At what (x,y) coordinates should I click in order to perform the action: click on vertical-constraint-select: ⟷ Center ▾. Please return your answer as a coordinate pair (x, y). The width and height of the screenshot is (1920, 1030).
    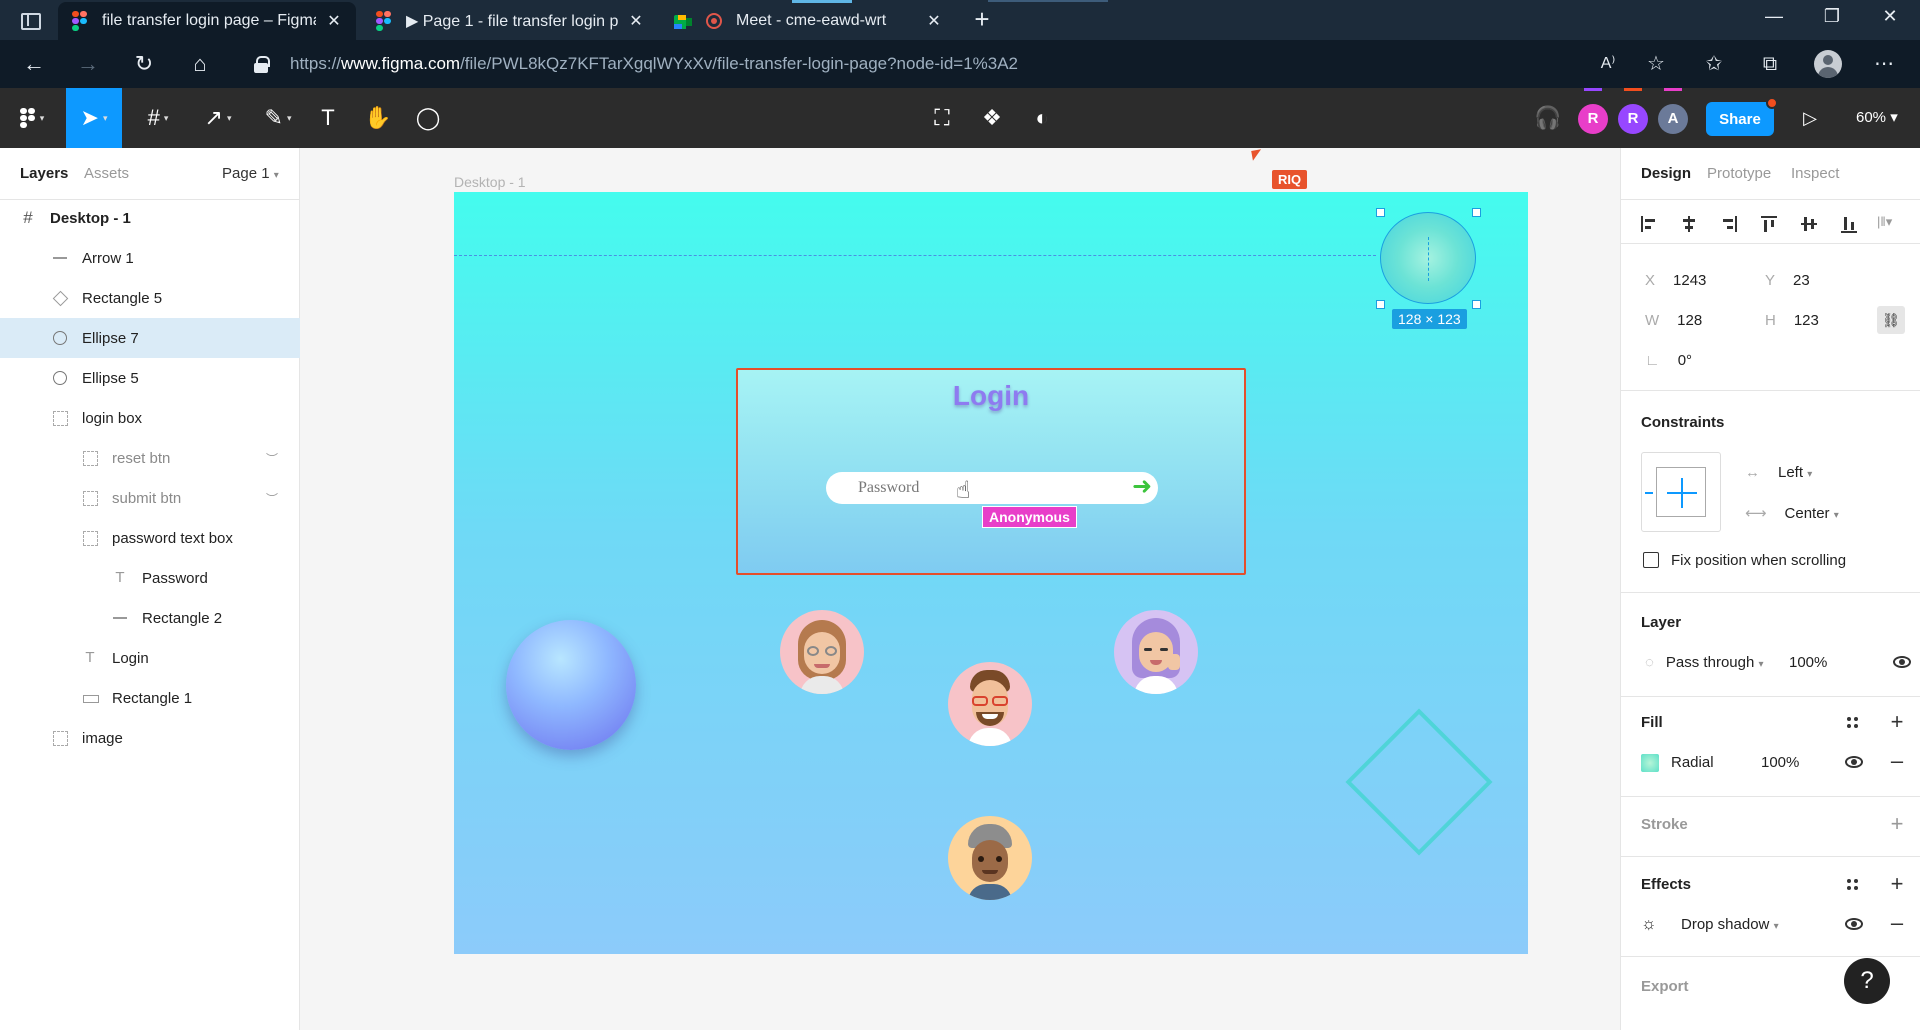
    Looking at the image, I should click on (1792, 513).